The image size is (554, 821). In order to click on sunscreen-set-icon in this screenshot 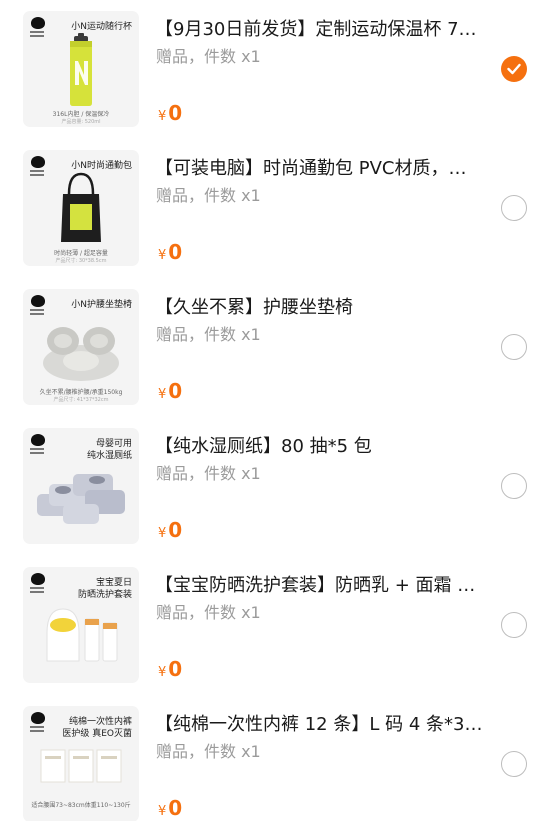, I will do `click(82, 635)`.